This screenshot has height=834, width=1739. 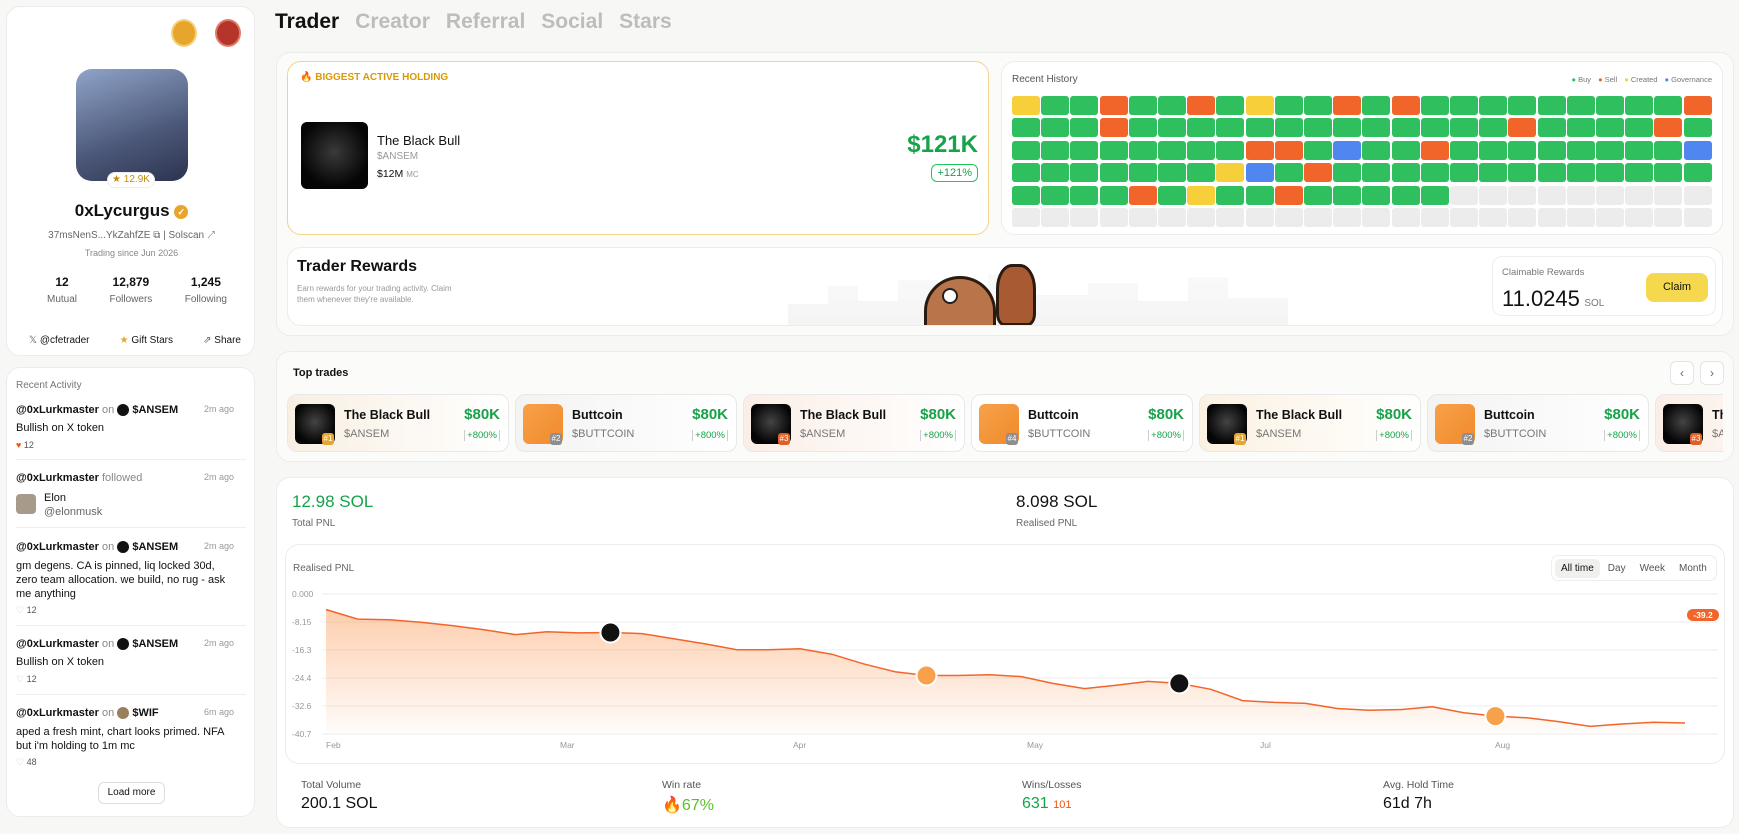 What do you see at coordinates (1577, 568) in the screenshot?
I see `range-all-time: All time` at bounding box center [1577, 568].